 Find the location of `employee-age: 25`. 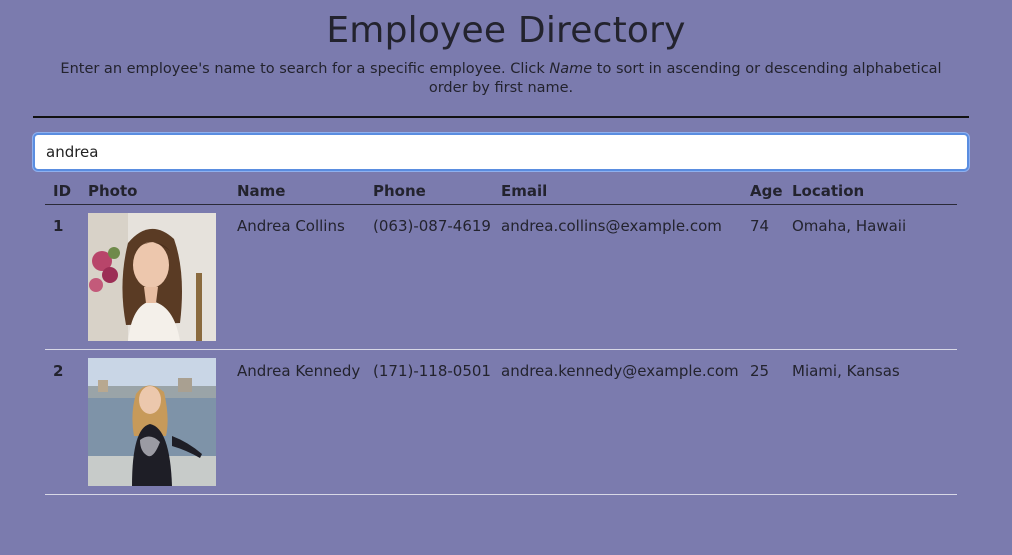

employee-age: 25 is located at coordinates (763, 422).